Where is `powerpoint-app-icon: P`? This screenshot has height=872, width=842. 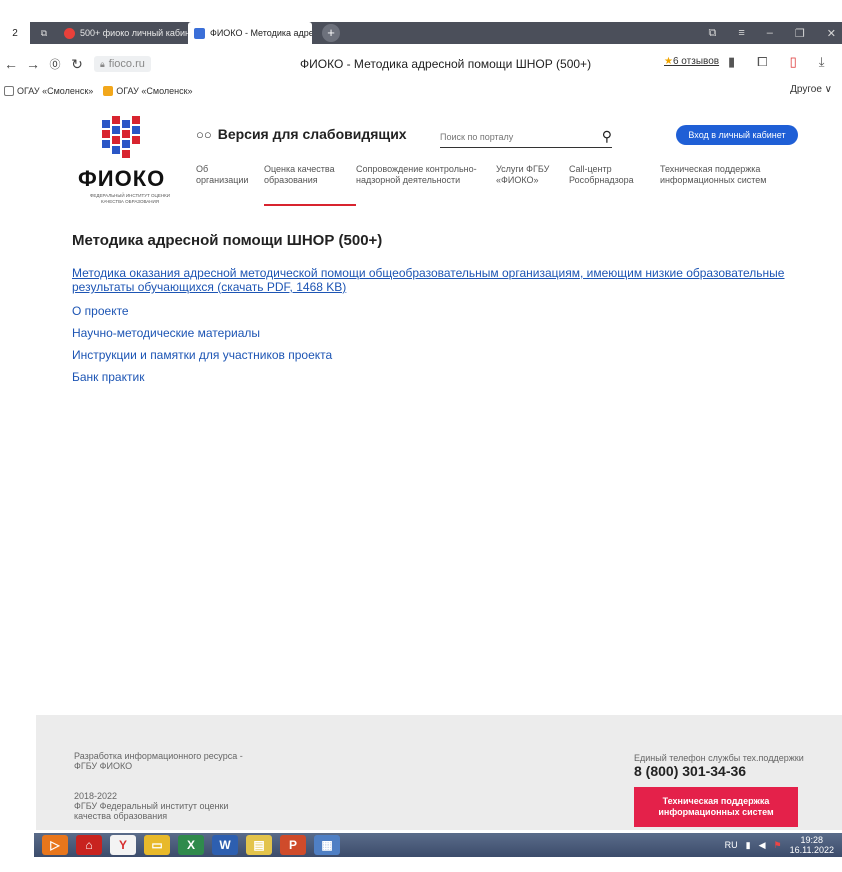
powerpoint-app-icon: P is located at coordinates (293, 845).